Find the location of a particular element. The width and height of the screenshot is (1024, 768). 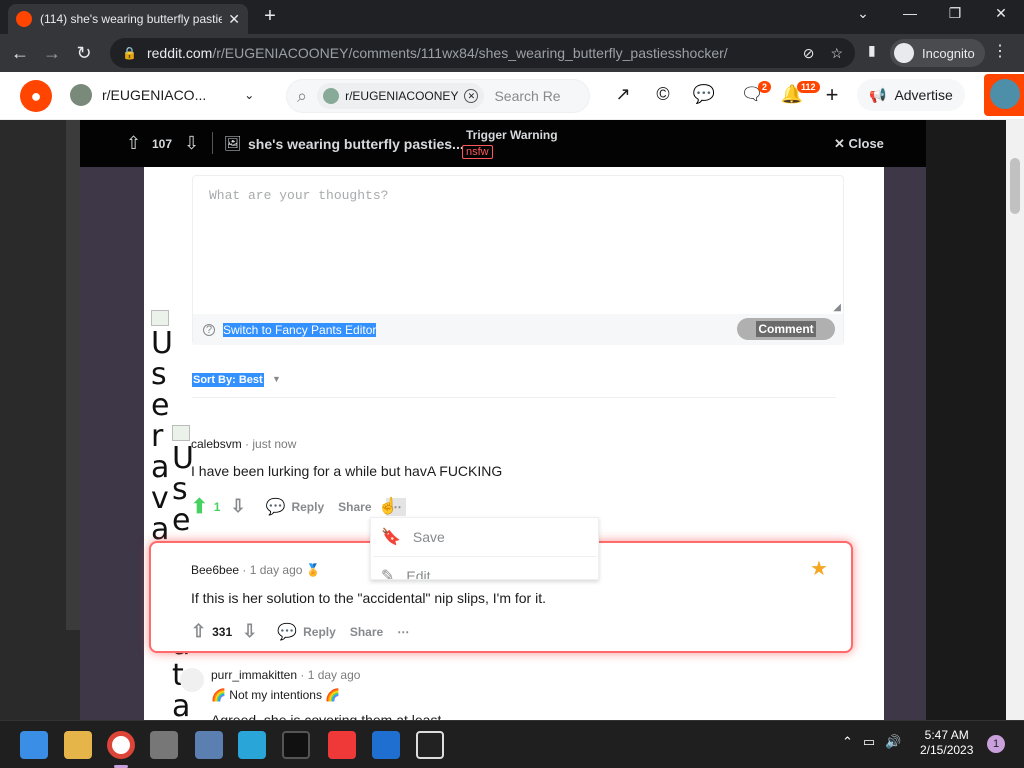

taskbar-clock: 5:47 AM 2/15/2023 is located at coordinates (946, 743).